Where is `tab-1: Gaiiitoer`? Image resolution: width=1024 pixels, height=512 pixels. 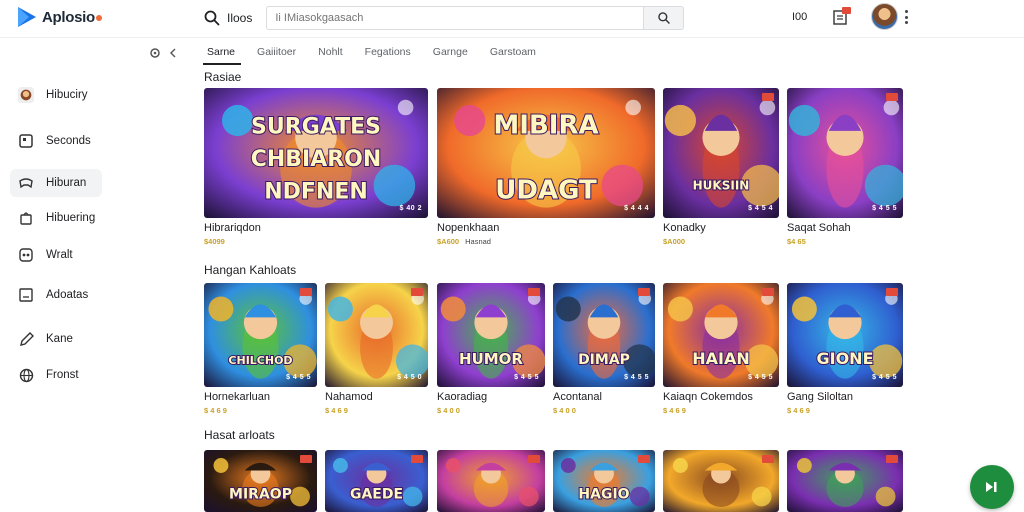
tab-1: Gaiiitoer is located at coordinates (277, 54).